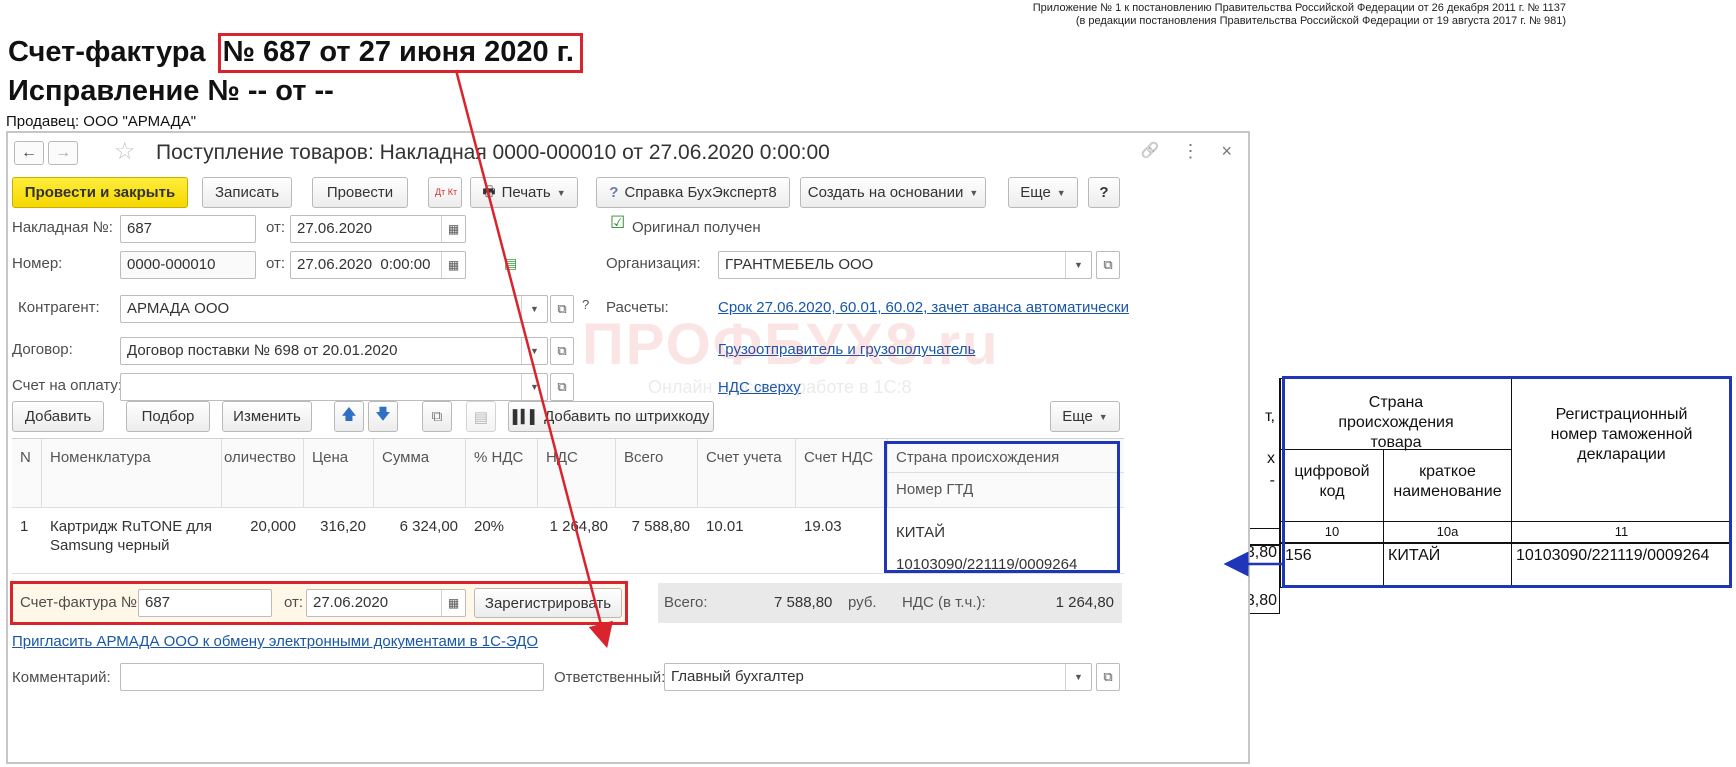  What do you see at coordinates (657, 539) in the screenshot?
I see `row-total: 7 588,80` at bounding box center [657, 539].